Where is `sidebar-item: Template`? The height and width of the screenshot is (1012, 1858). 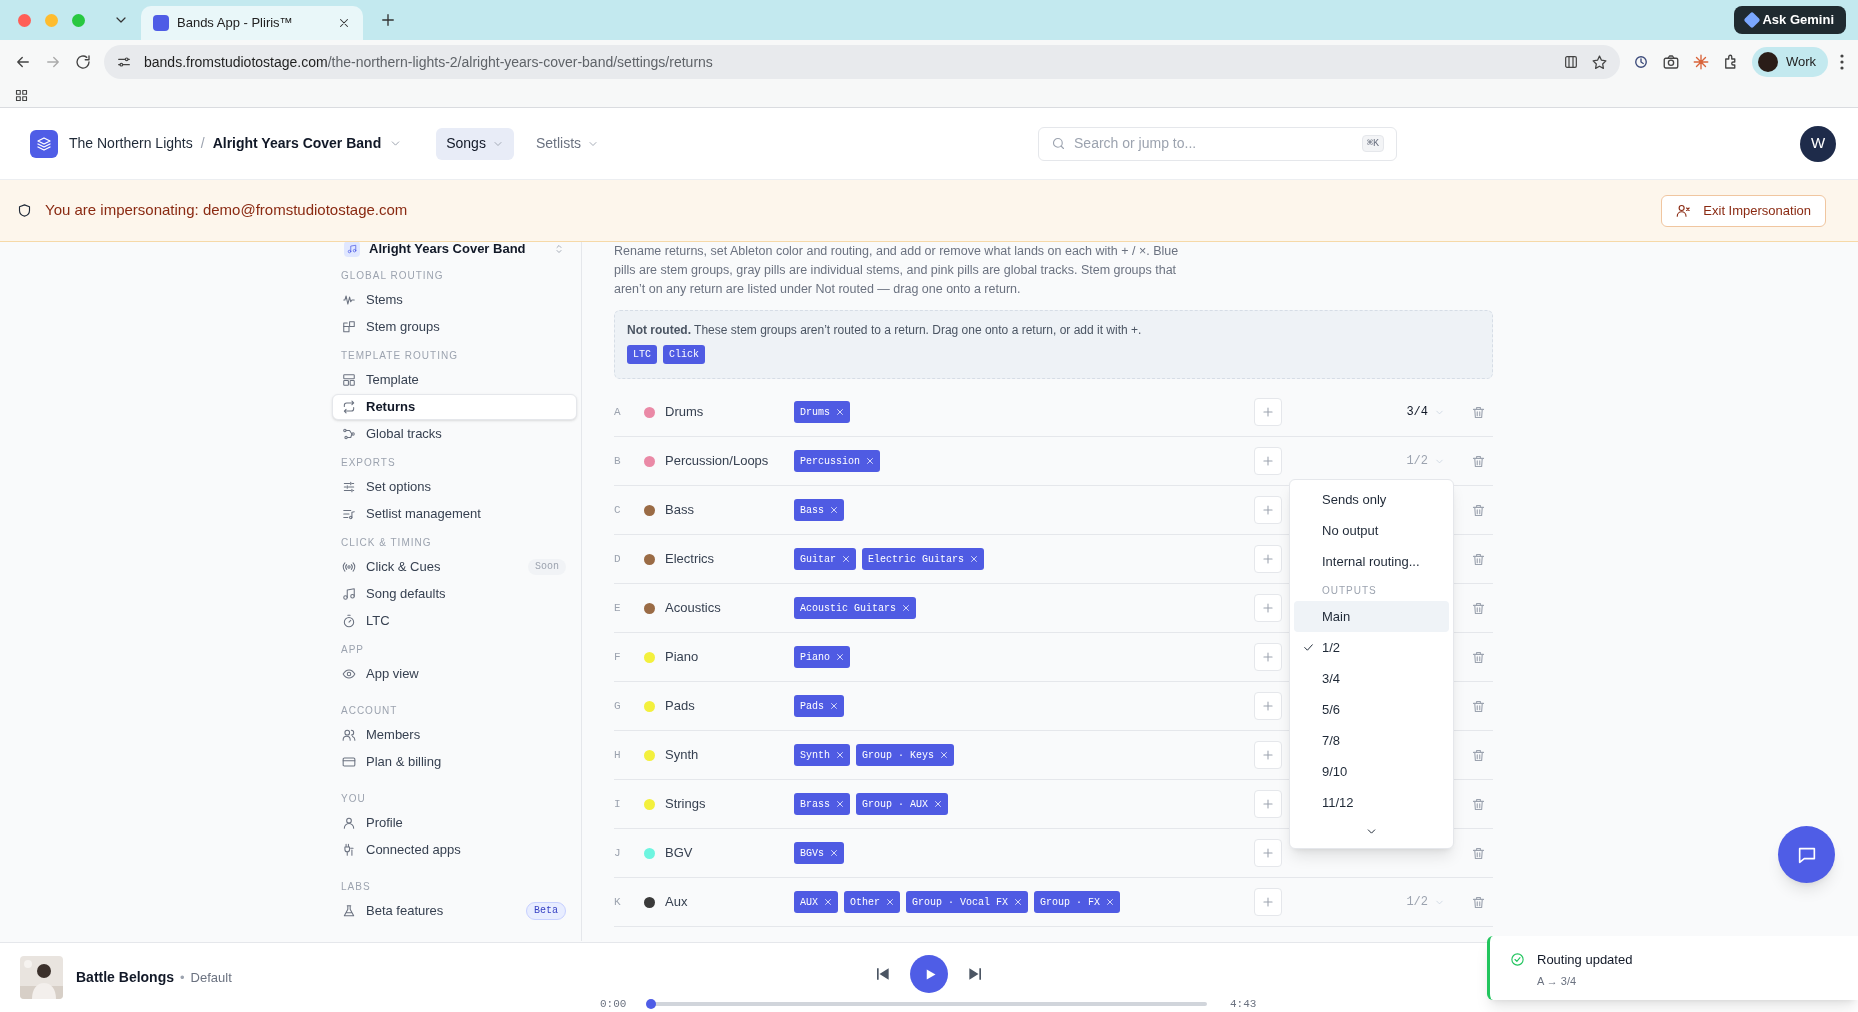 sidebar-item: Template is located at coordinates (454, 380).